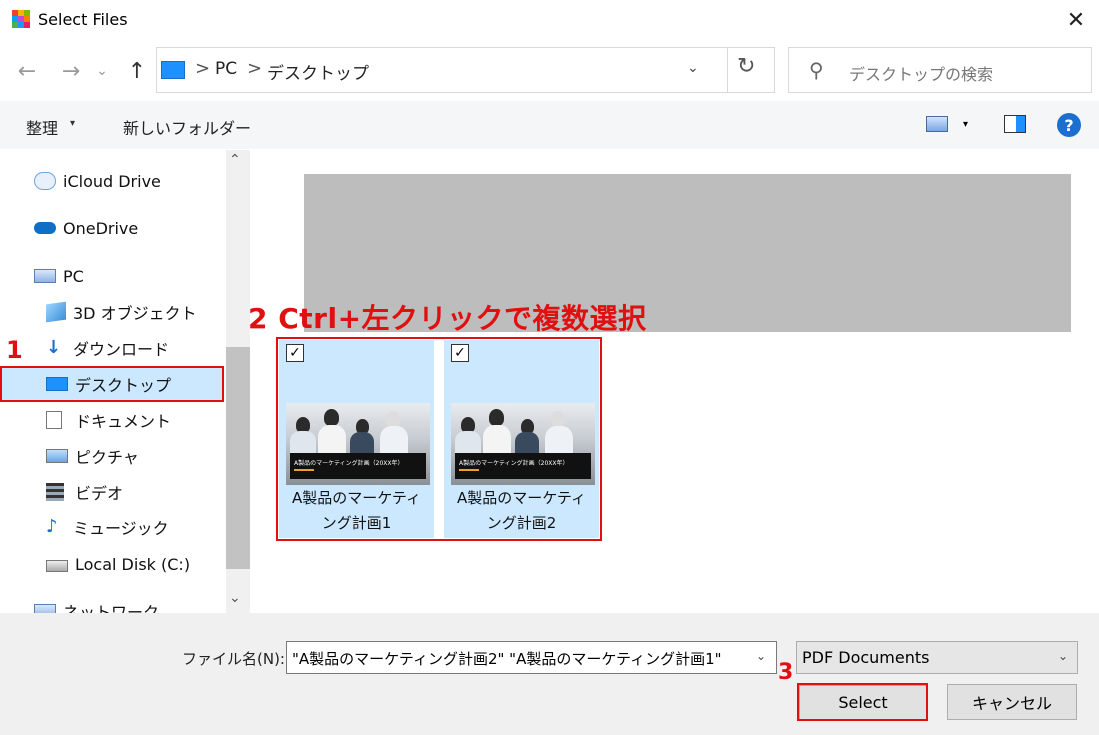 This screenshot has width=1099, height=735. I want to click on sidebar-item-label: iCloud Drive, so click(112, 181).